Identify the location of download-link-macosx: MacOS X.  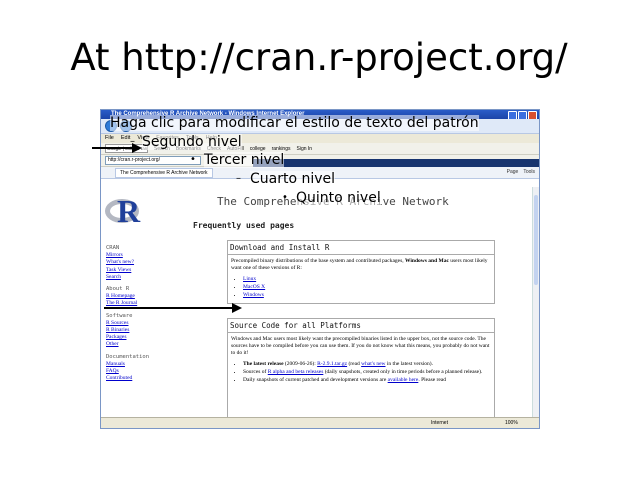
(254, 287).